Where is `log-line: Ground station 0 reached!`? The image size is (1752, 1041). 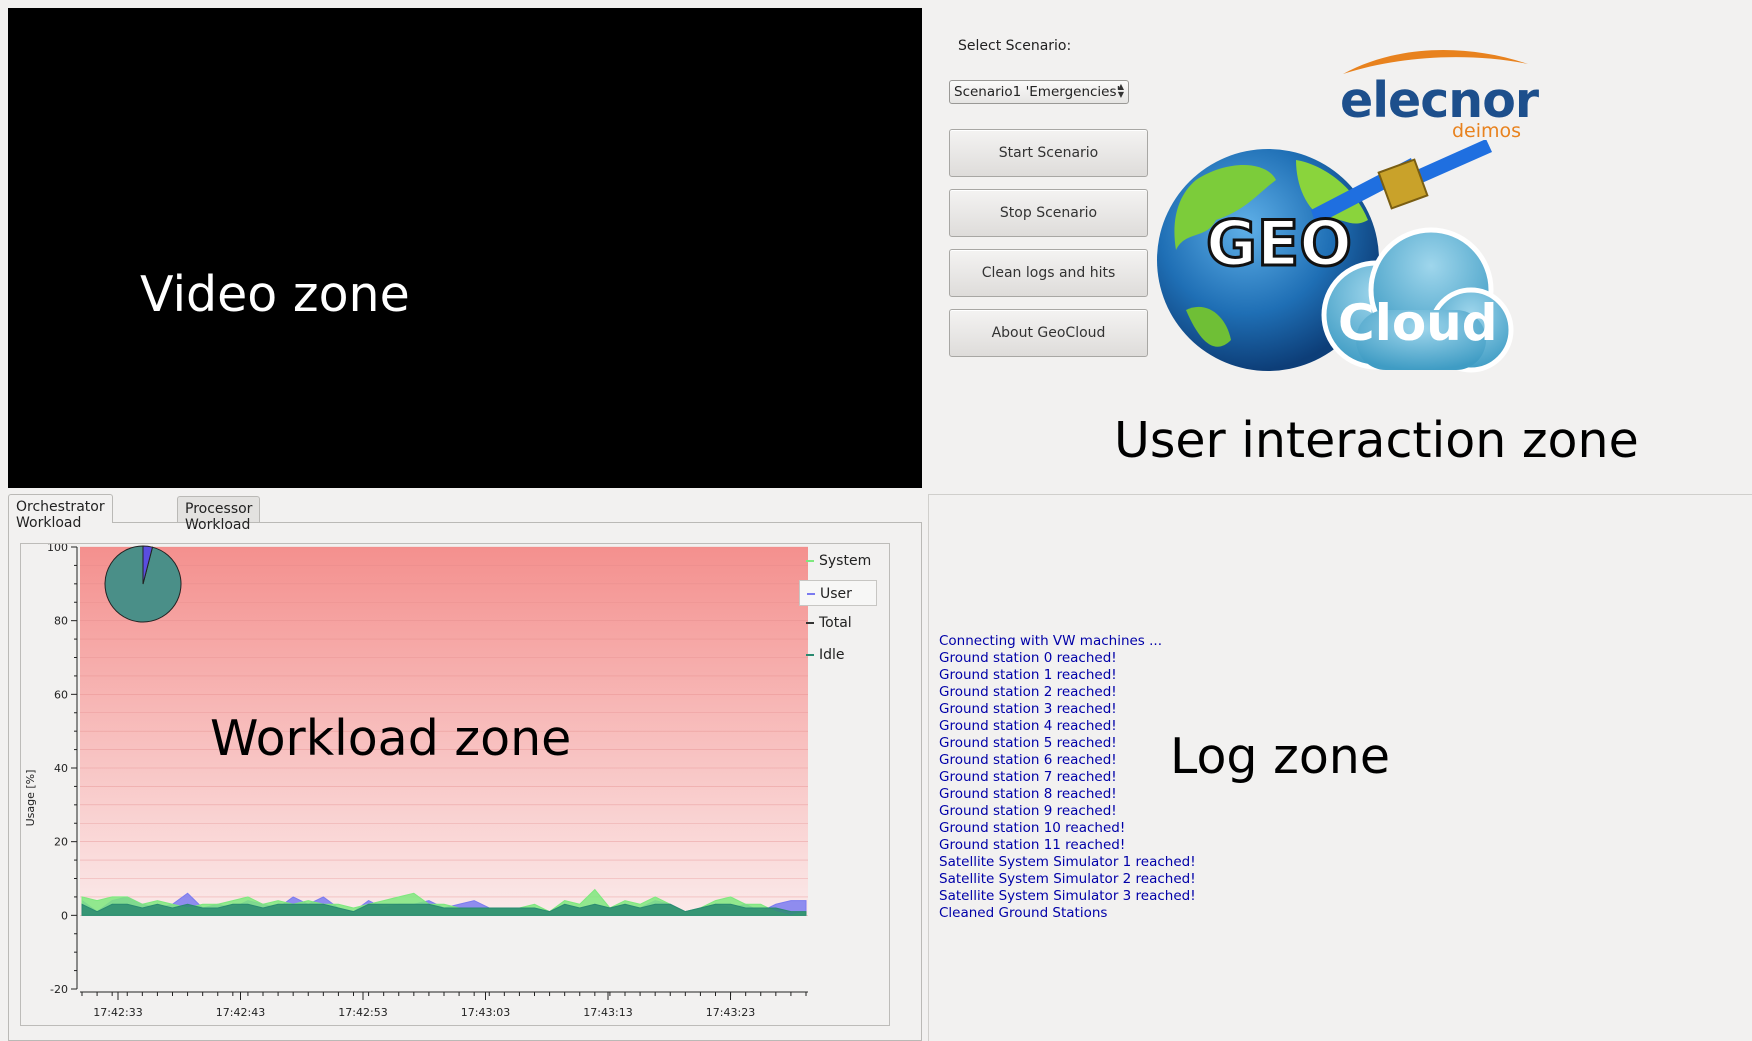 log-line: Ground station 0 reached! is located at coordinates (1028, 658).